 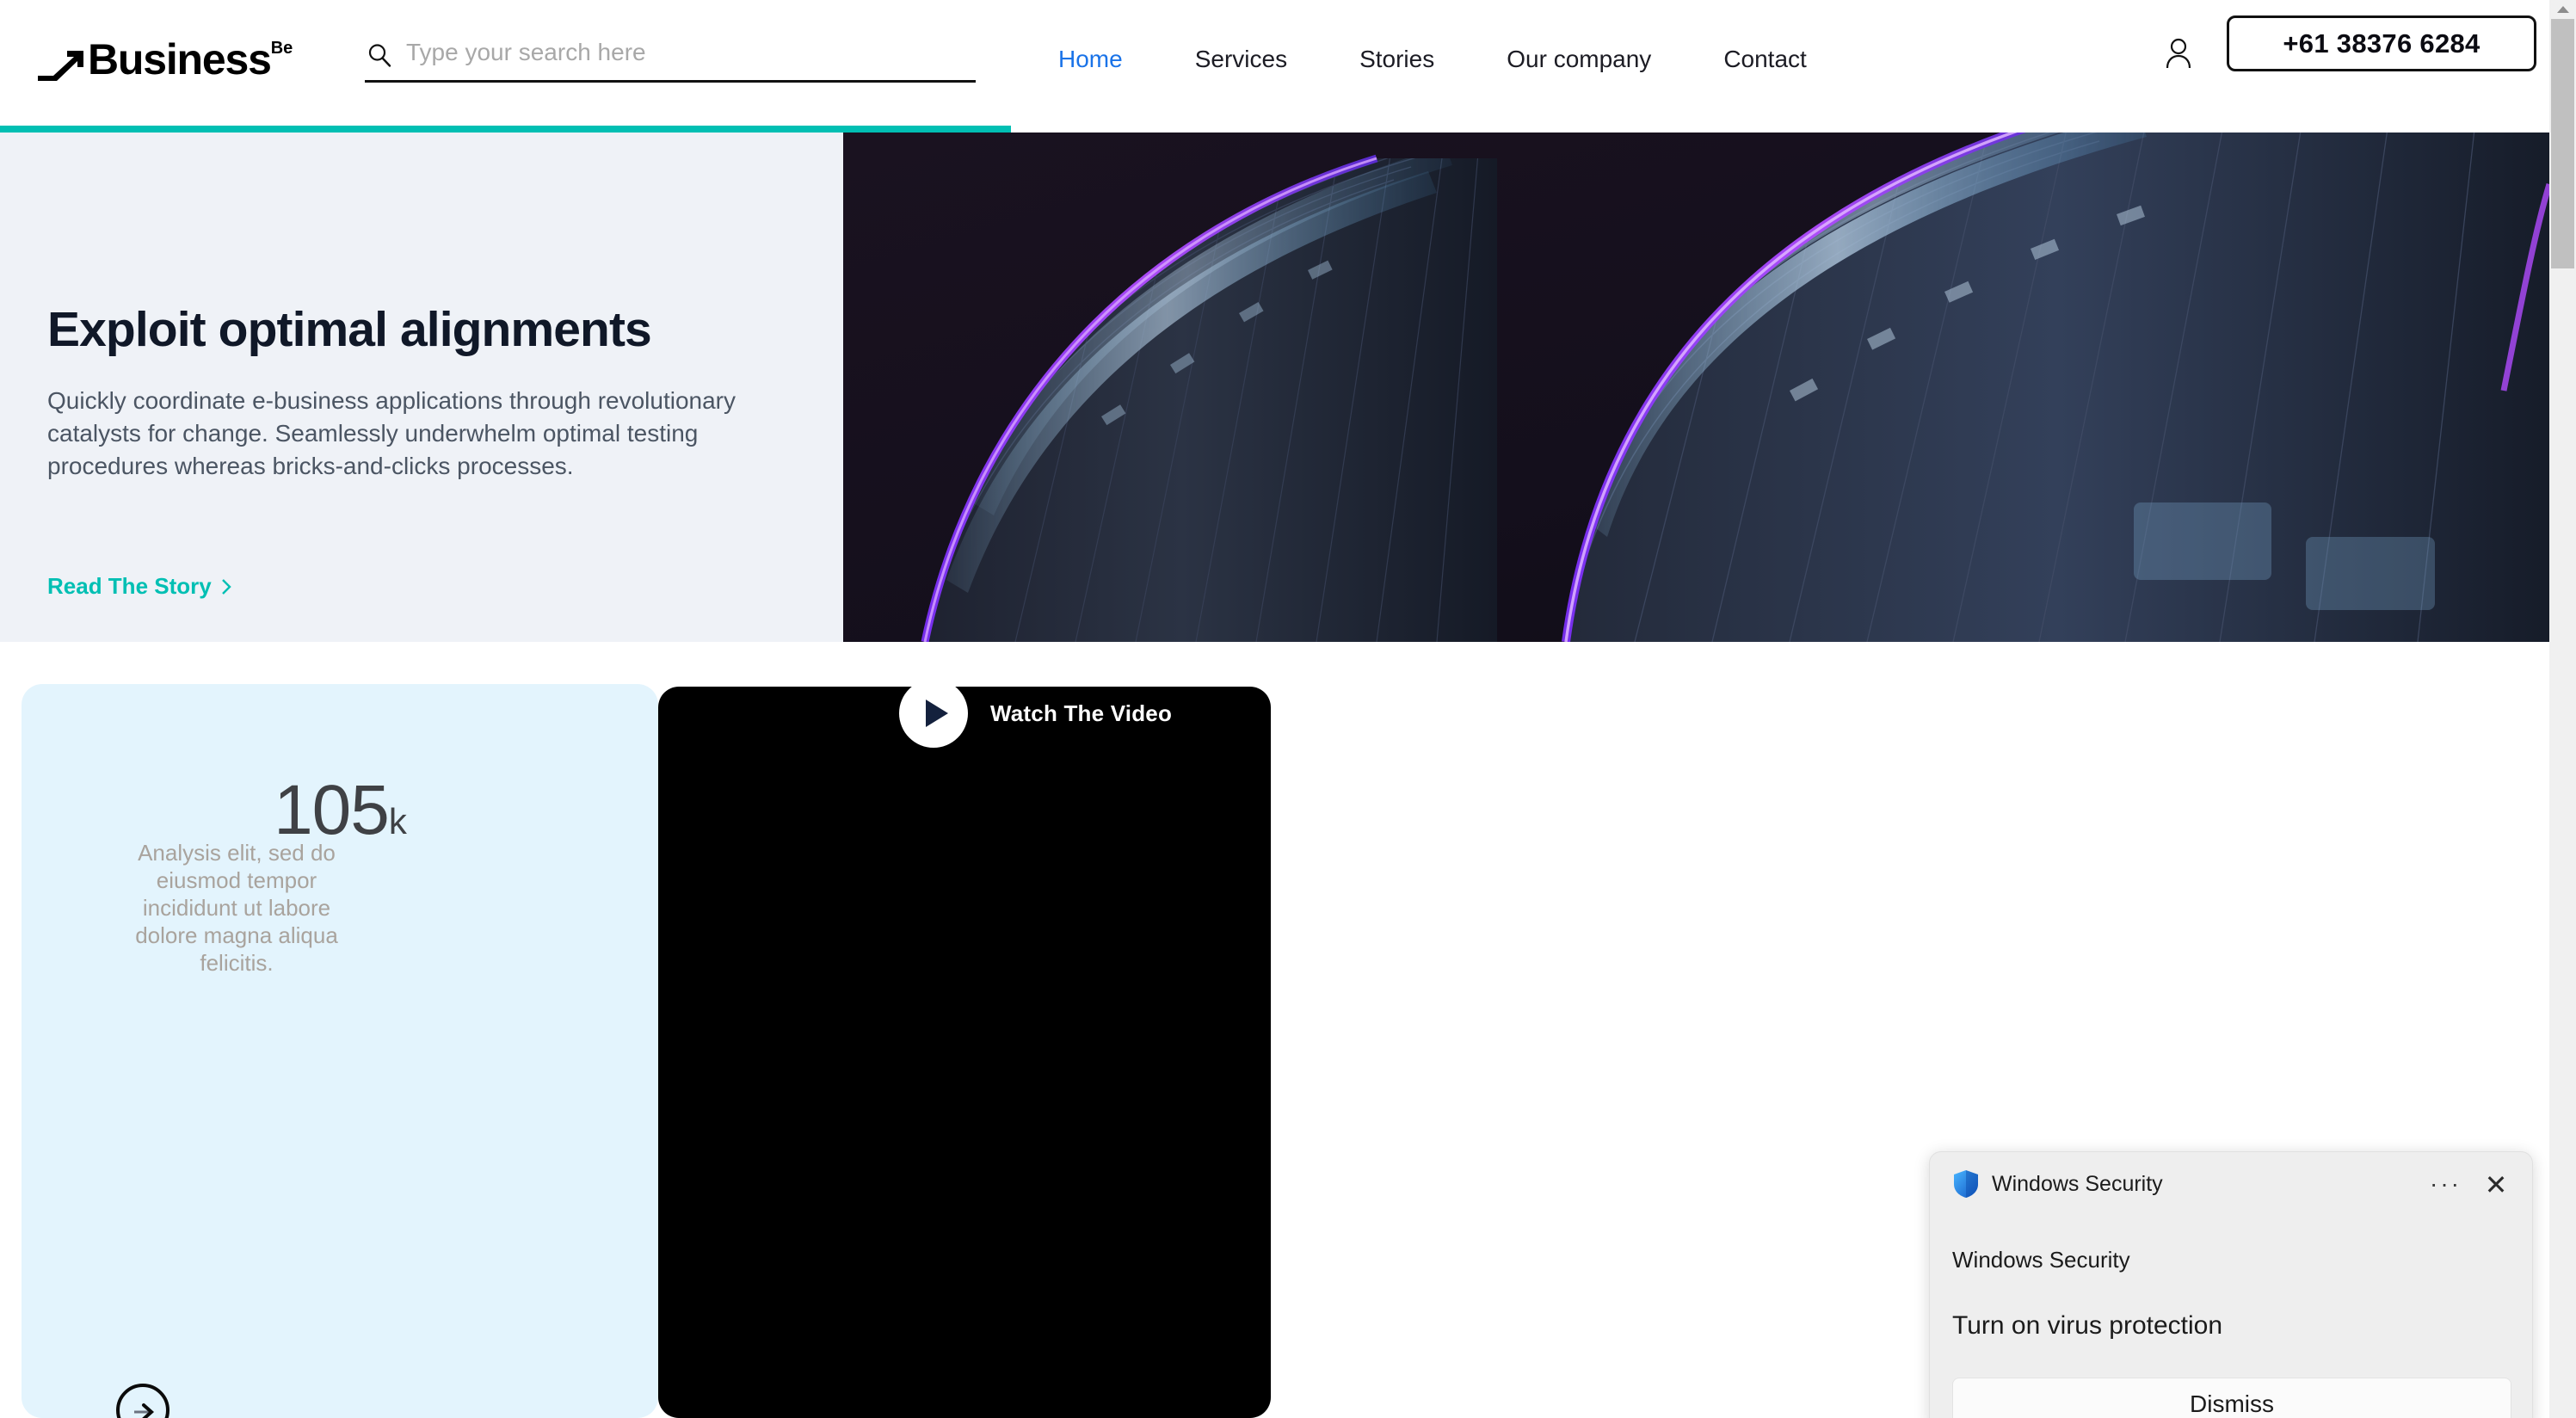 I want to click on shield-icon, so click(x=1966, y=1184).